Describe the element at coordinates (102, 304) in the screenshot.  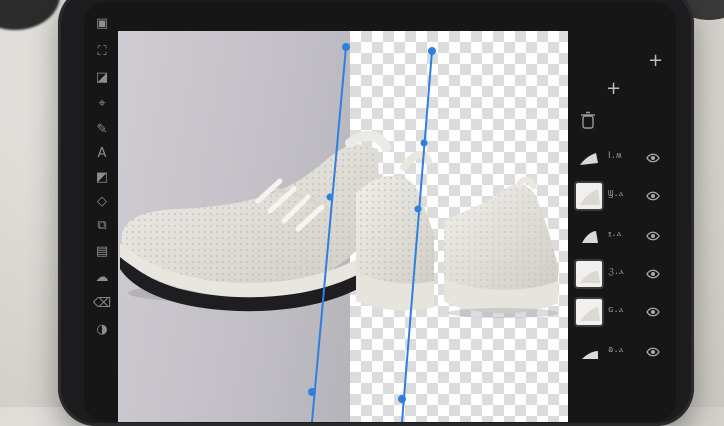
I see `eraser-icon: ⌫` at that location.